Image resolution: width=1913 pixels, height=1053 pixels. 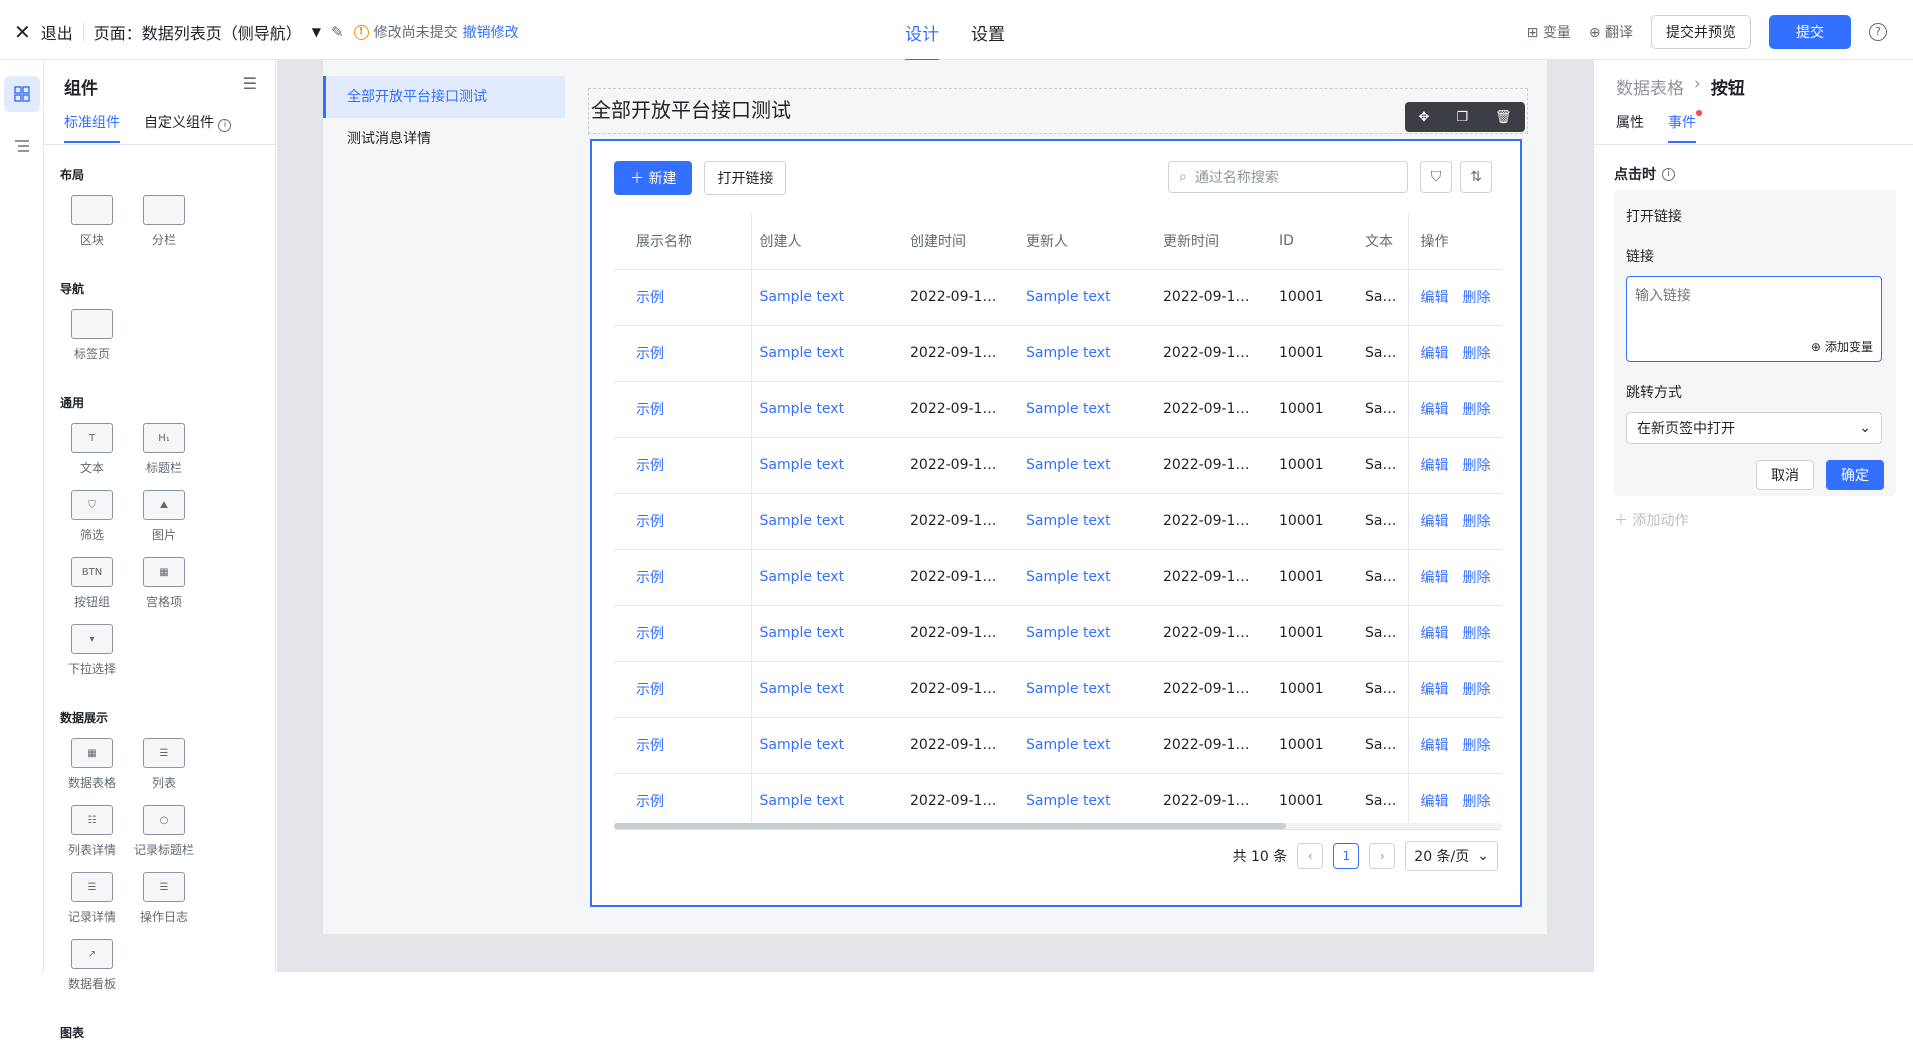 I want to click on breadcrumb-parent: 数据表格, so click(x=1650, y=86).